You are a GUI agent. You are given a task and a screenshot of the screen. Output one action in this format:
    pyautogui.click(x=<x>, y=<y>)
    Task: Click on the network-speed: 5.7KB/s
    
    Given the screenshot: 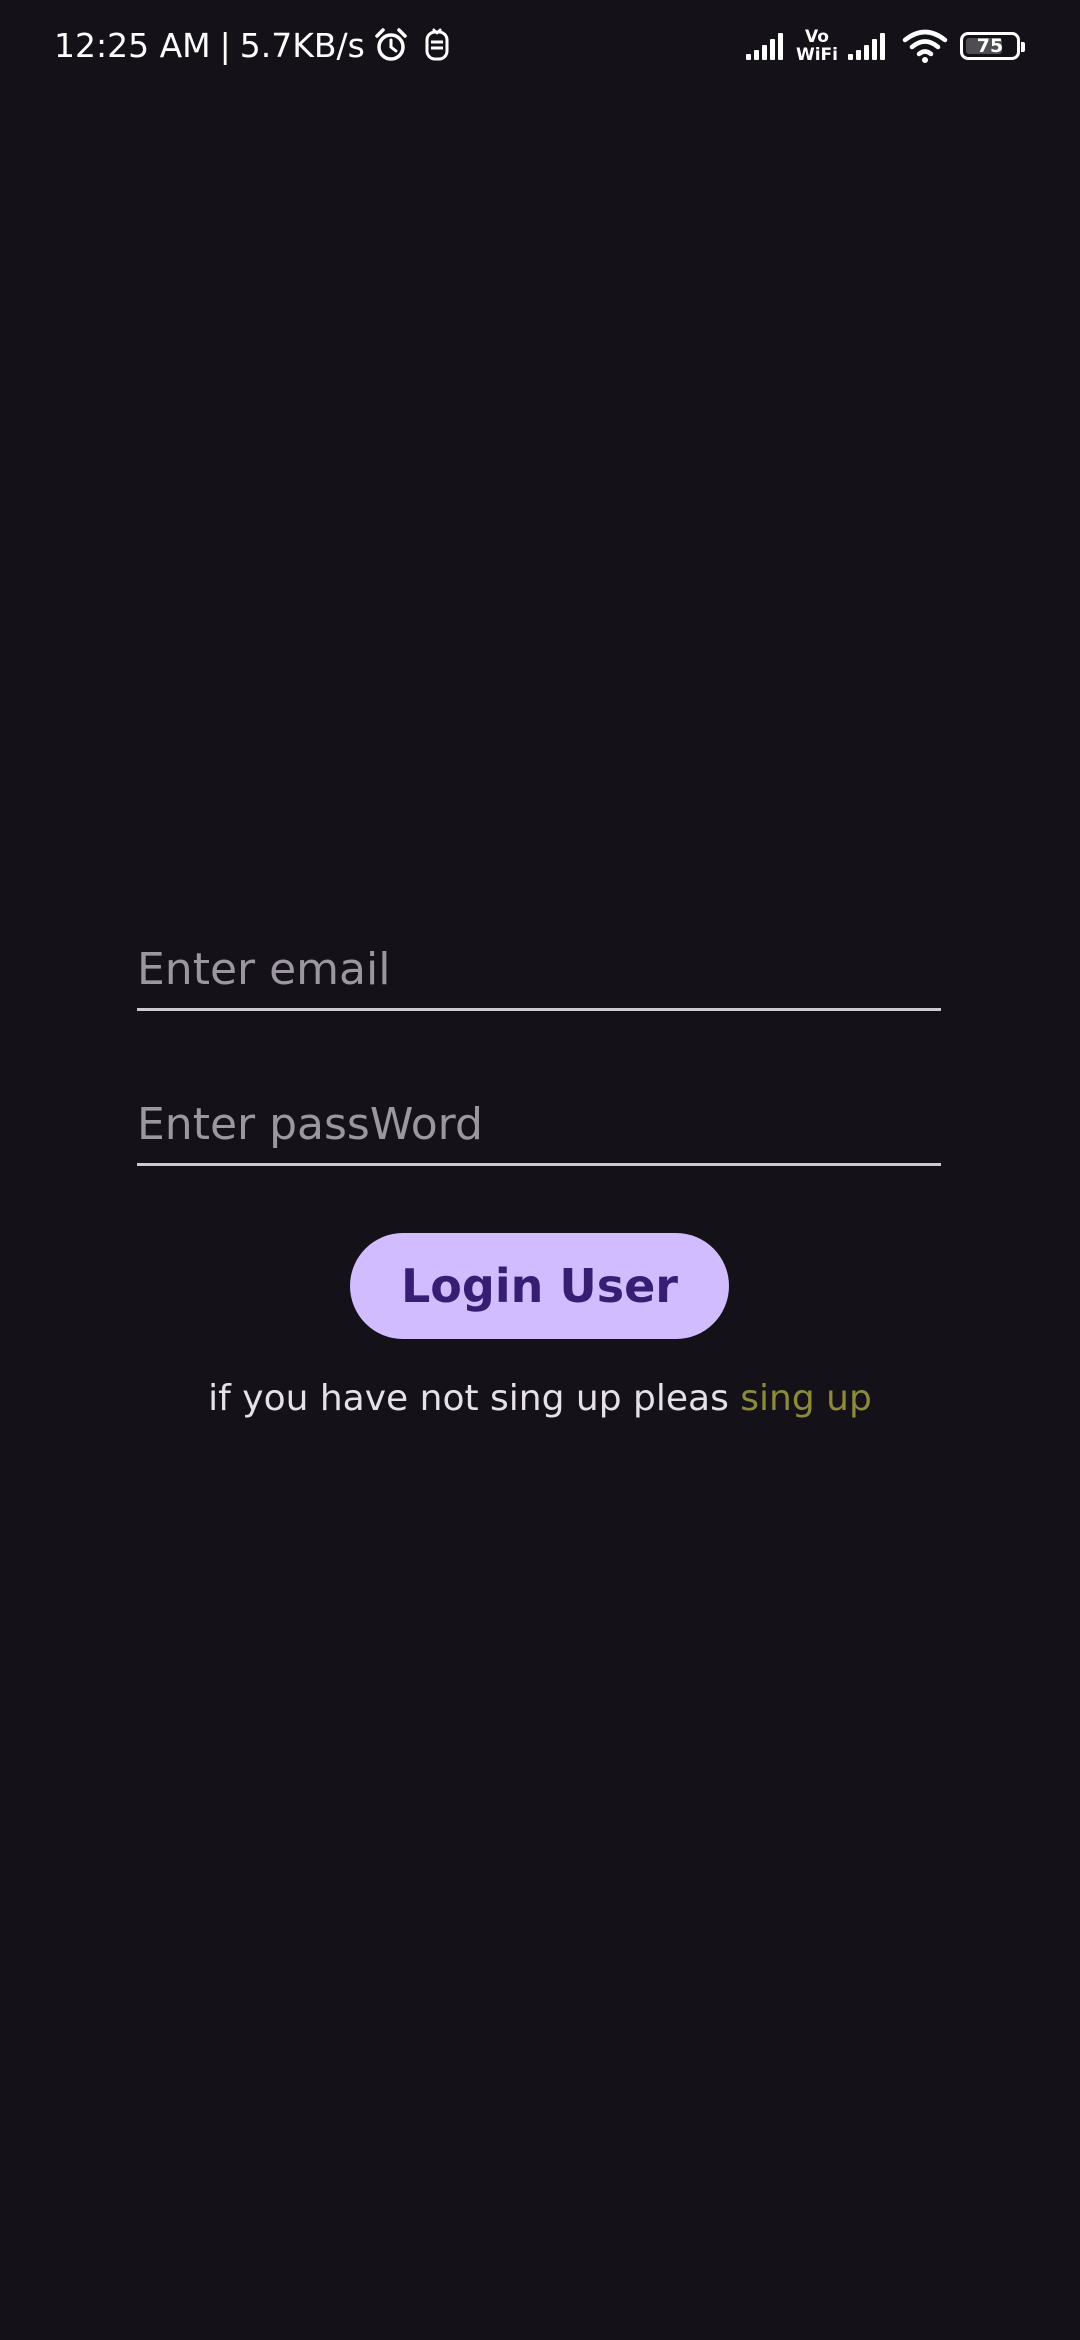 What is the action you would take?
    pyautogui.click(x=302, y=45)
    